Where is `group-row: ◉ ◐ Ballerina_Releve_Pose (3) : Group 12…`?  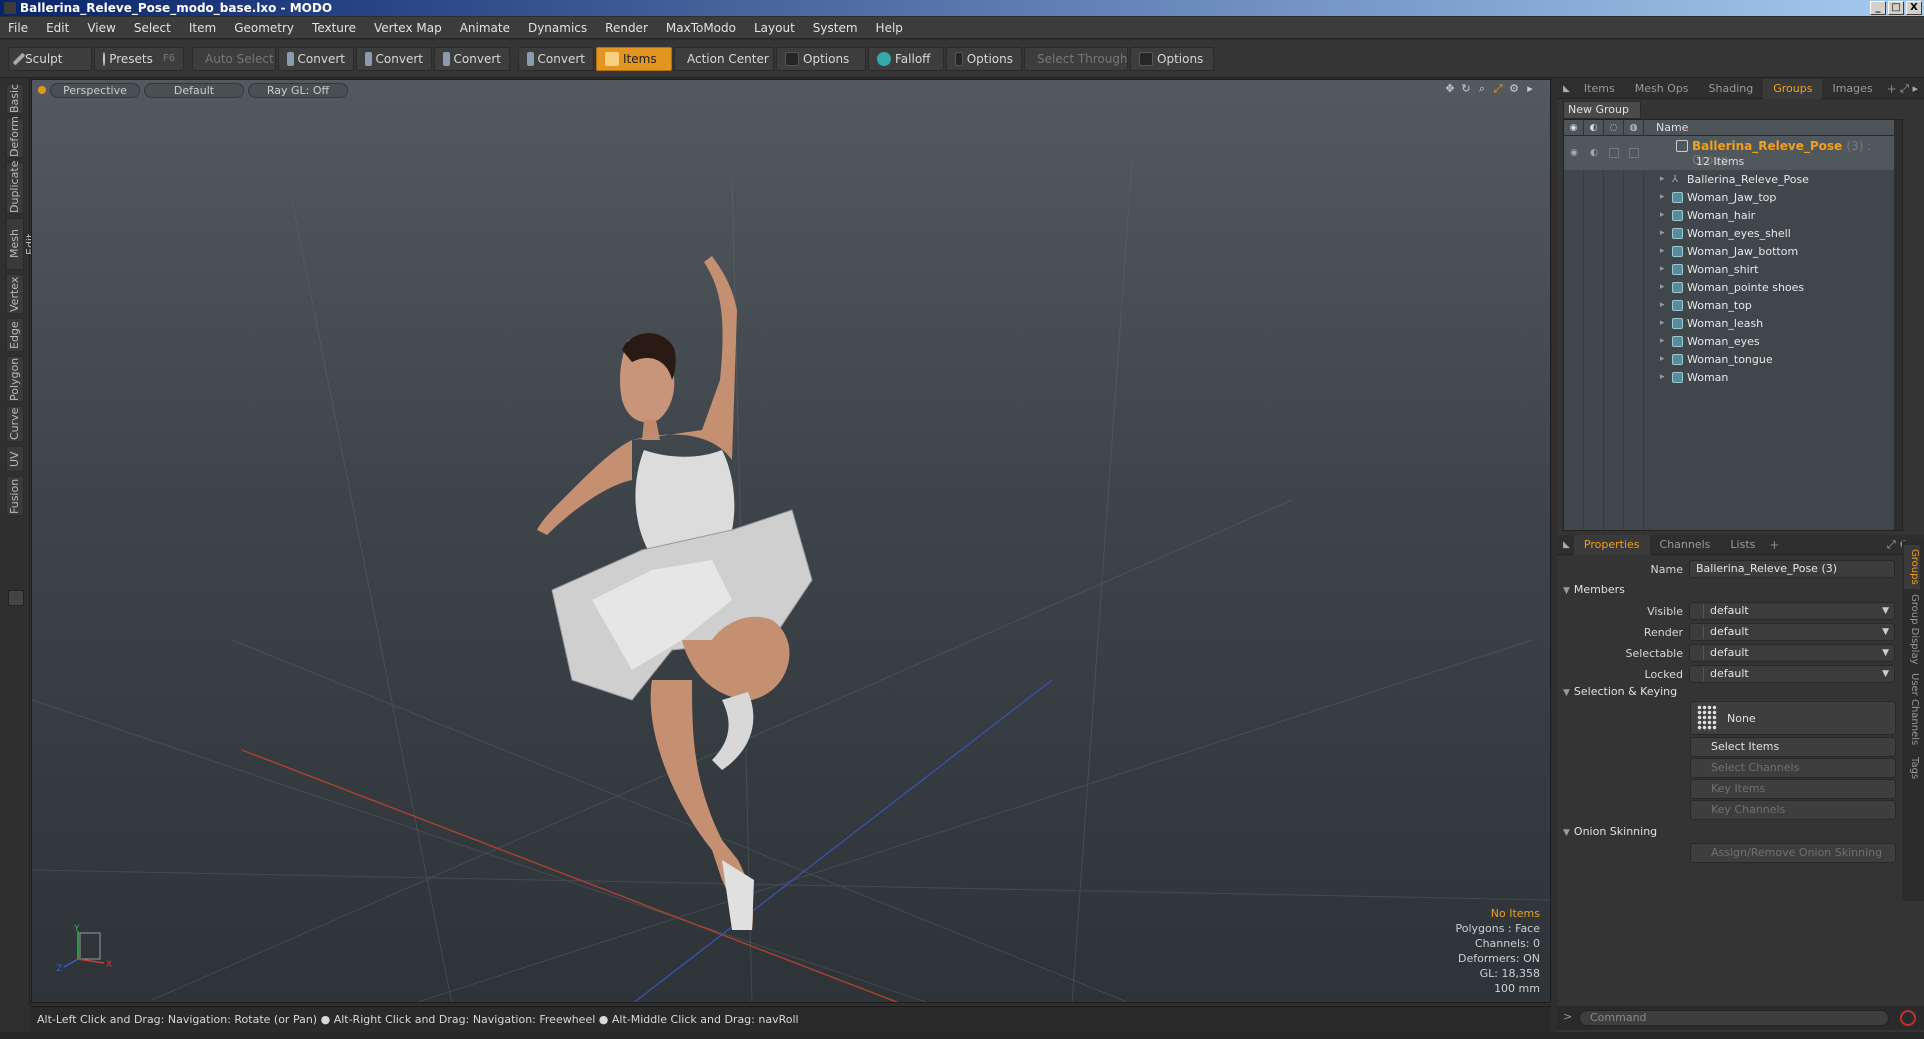 group-row: ◉ ◐ Ballerina_Releve_Pose (3) : Group 12… is located at coordinates (1733, 153).